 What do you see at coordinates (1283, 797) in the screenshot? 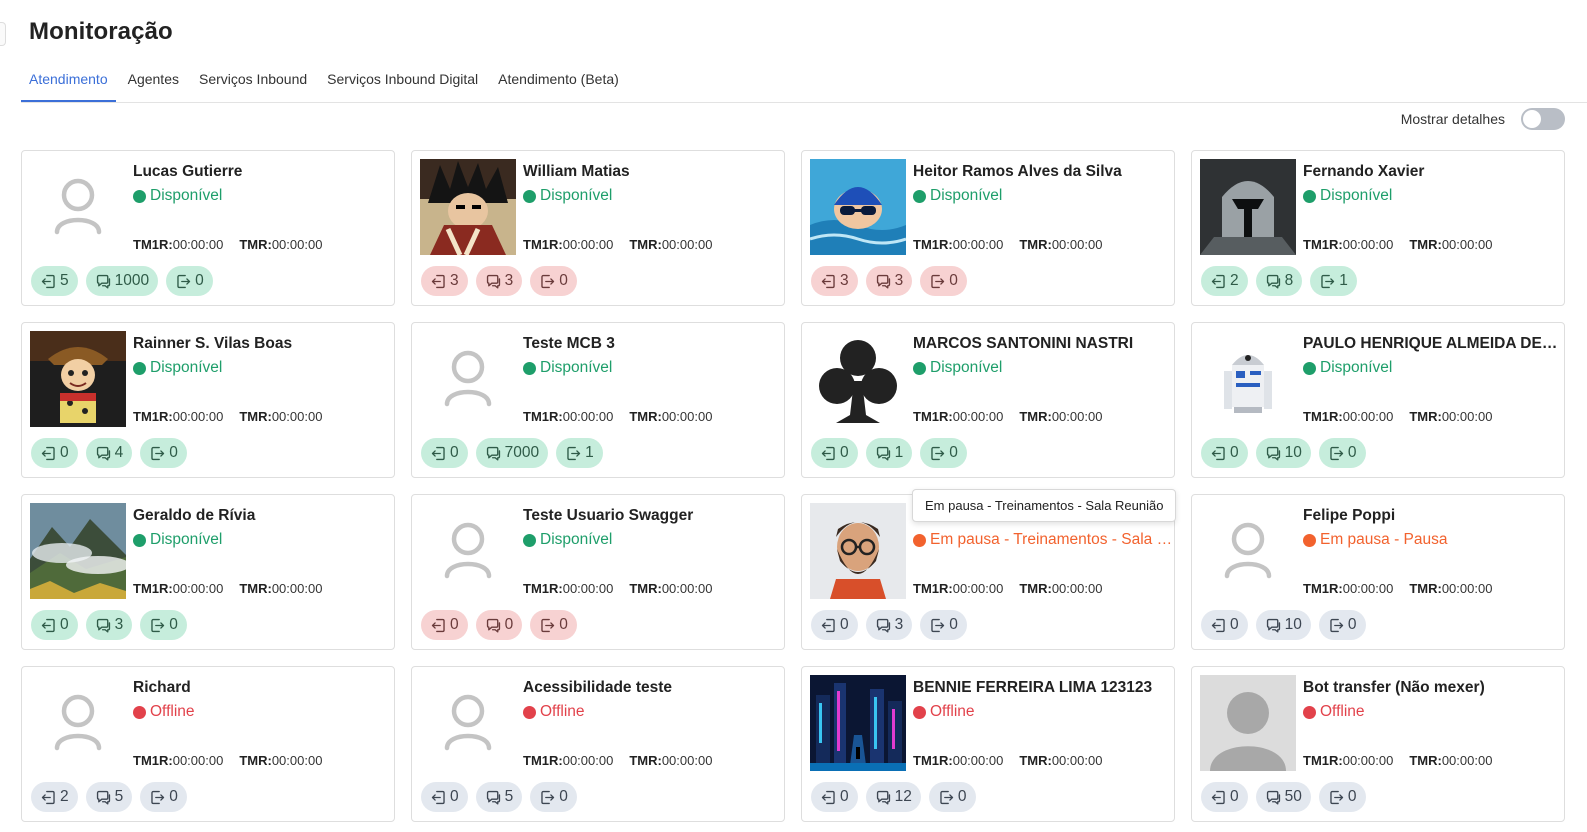
I see `conversation-count-pill: 50` at bounding box center [1283, 797].